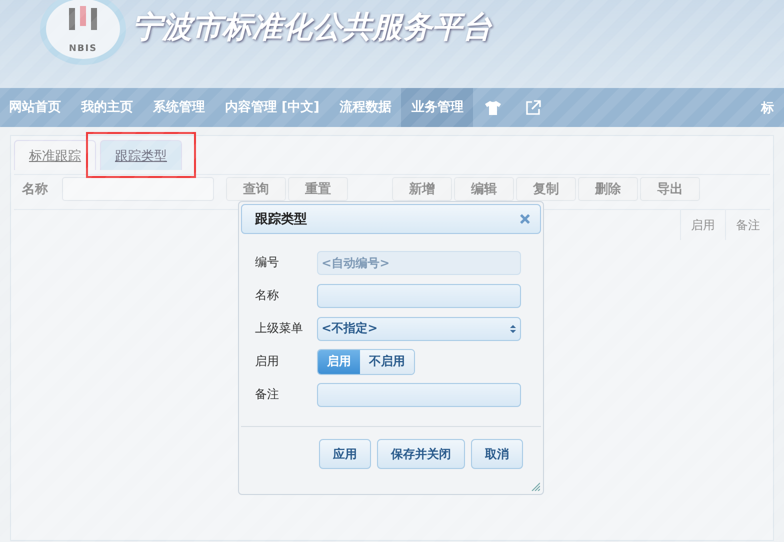 This screenshot has height=542, width=784. I want to click on toolbar-button: 删除, so click(608, 189).